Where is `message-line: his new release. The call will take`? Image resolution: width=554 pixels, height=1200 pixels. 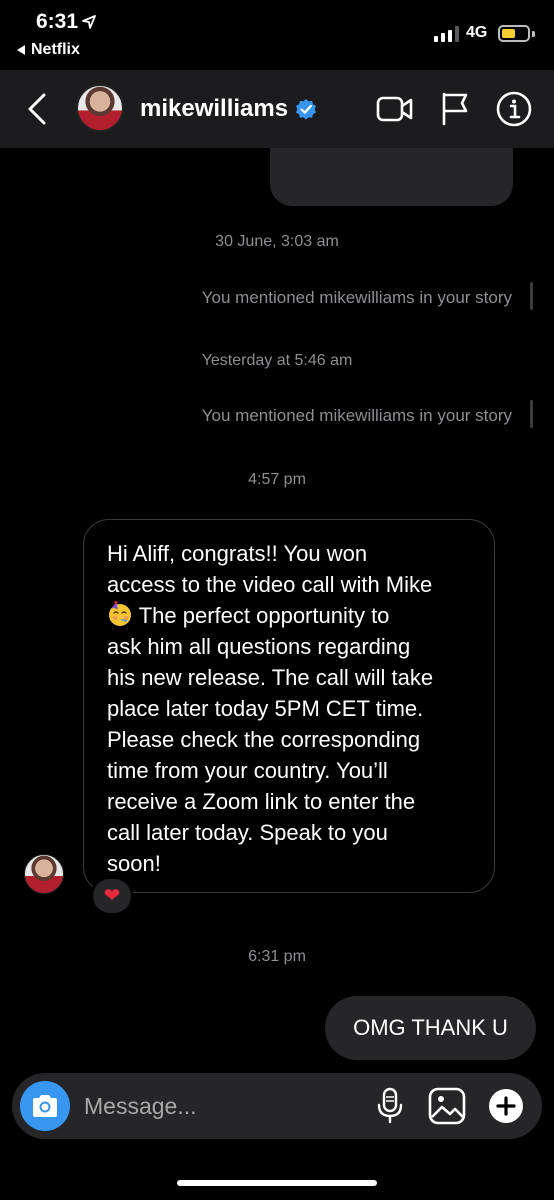
message-line: his new release. The call will take is located at coordinates (270, 677).